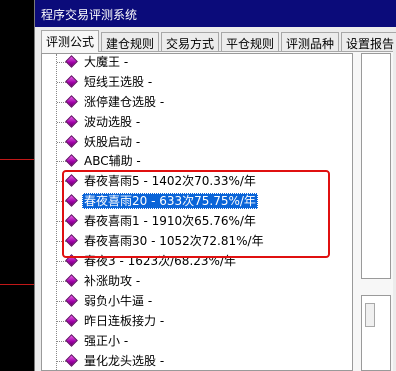 The height and width of the screenshot is (371, 396). I want to click on tree-item-label: 春夜喜雨1 - 1910次65.76%/年, so click(170, 221).